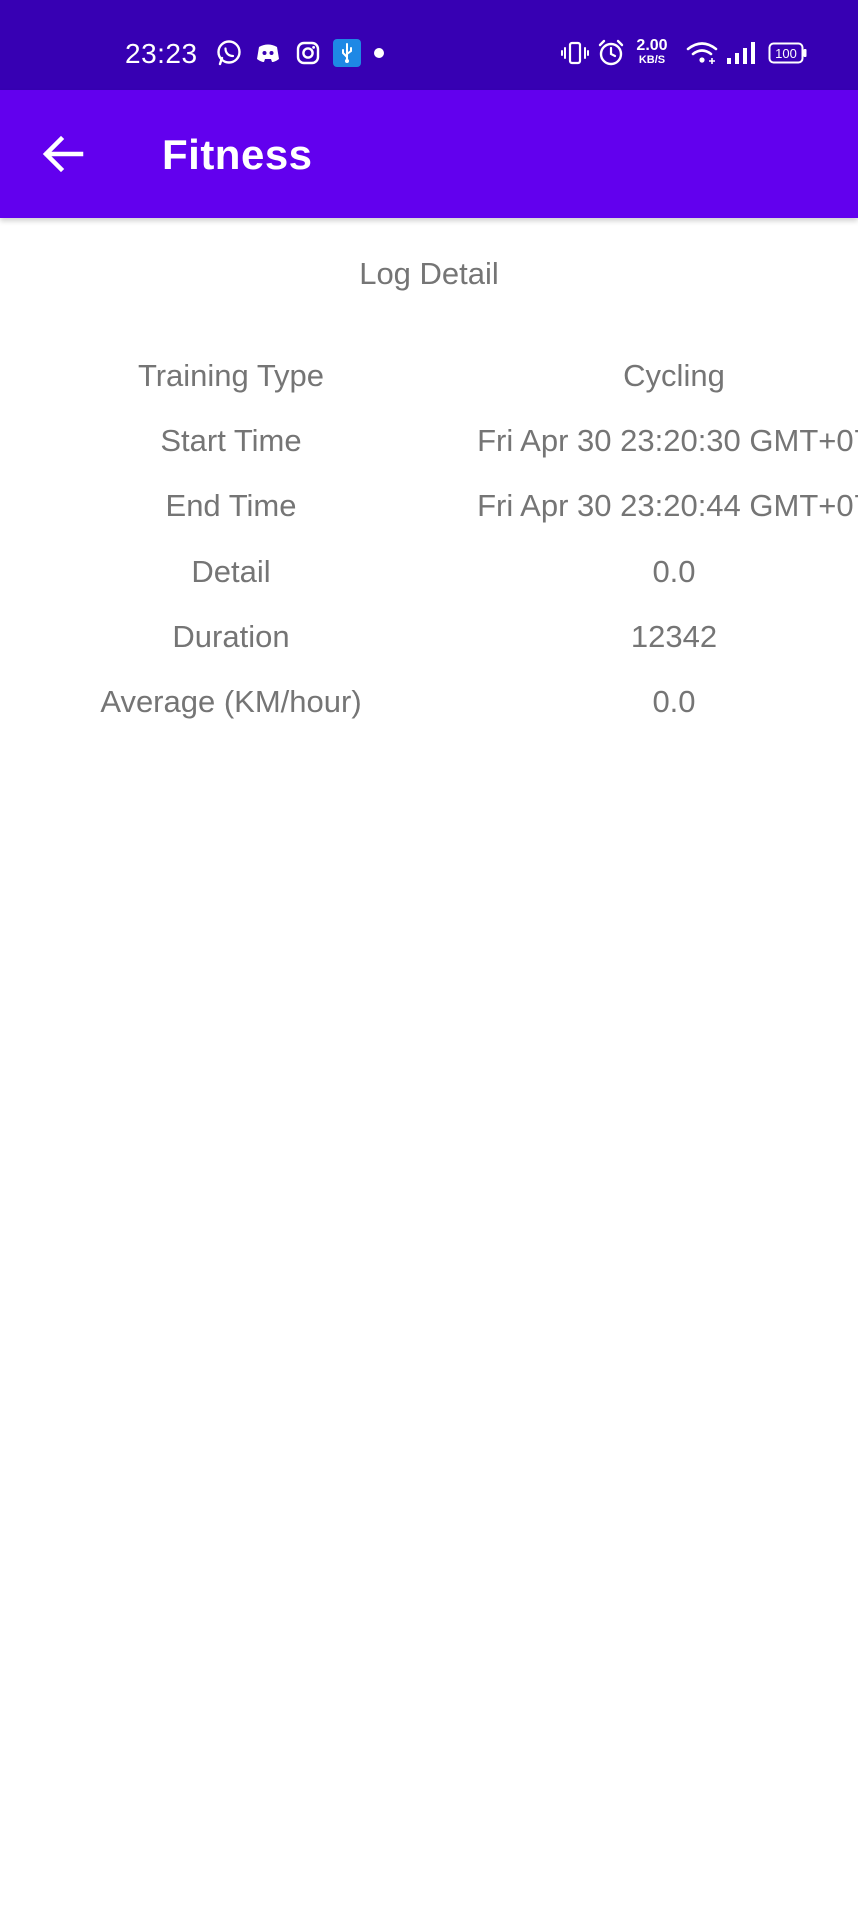  What do you see at coordinates (308, 53) in the screenshot?
I see `instagram-icon` at bounding box center [308, 53].